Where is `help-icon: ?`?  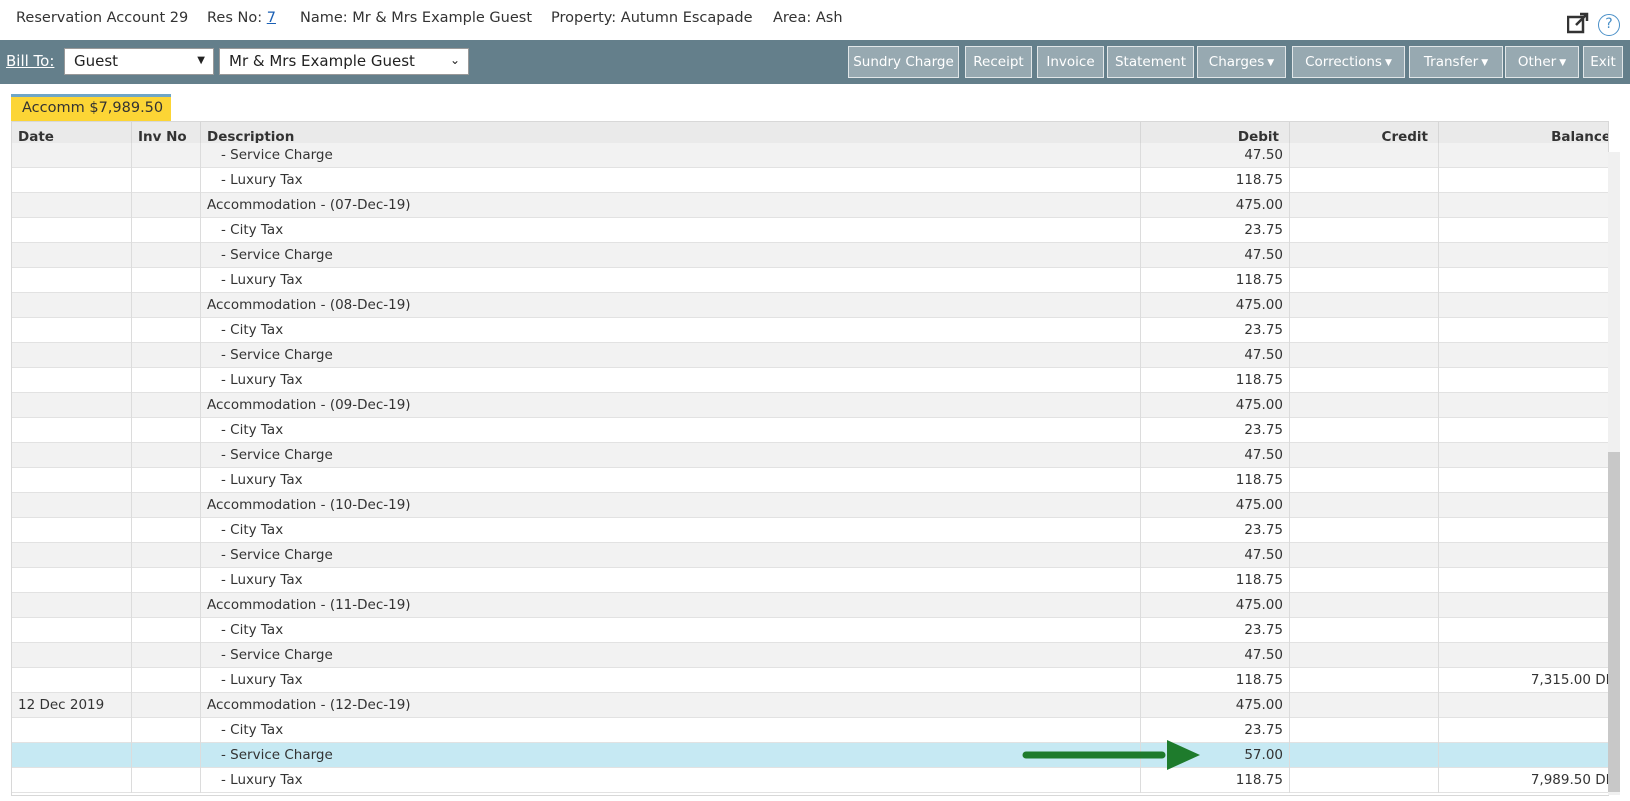
help-icon: ? is located at coordinates (1609, 25).